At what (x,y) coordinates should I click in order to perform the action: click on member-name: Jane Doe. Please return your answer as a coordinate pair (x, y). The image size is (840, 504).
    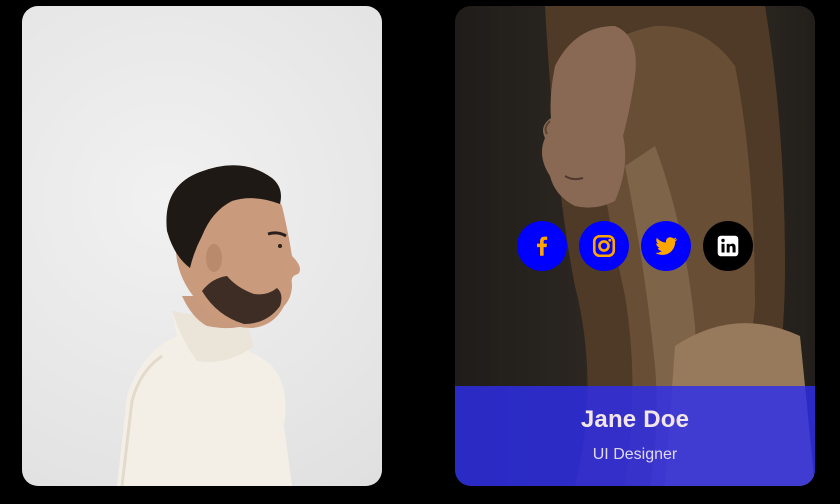
    Looking at the image, I should click on (635, 419).